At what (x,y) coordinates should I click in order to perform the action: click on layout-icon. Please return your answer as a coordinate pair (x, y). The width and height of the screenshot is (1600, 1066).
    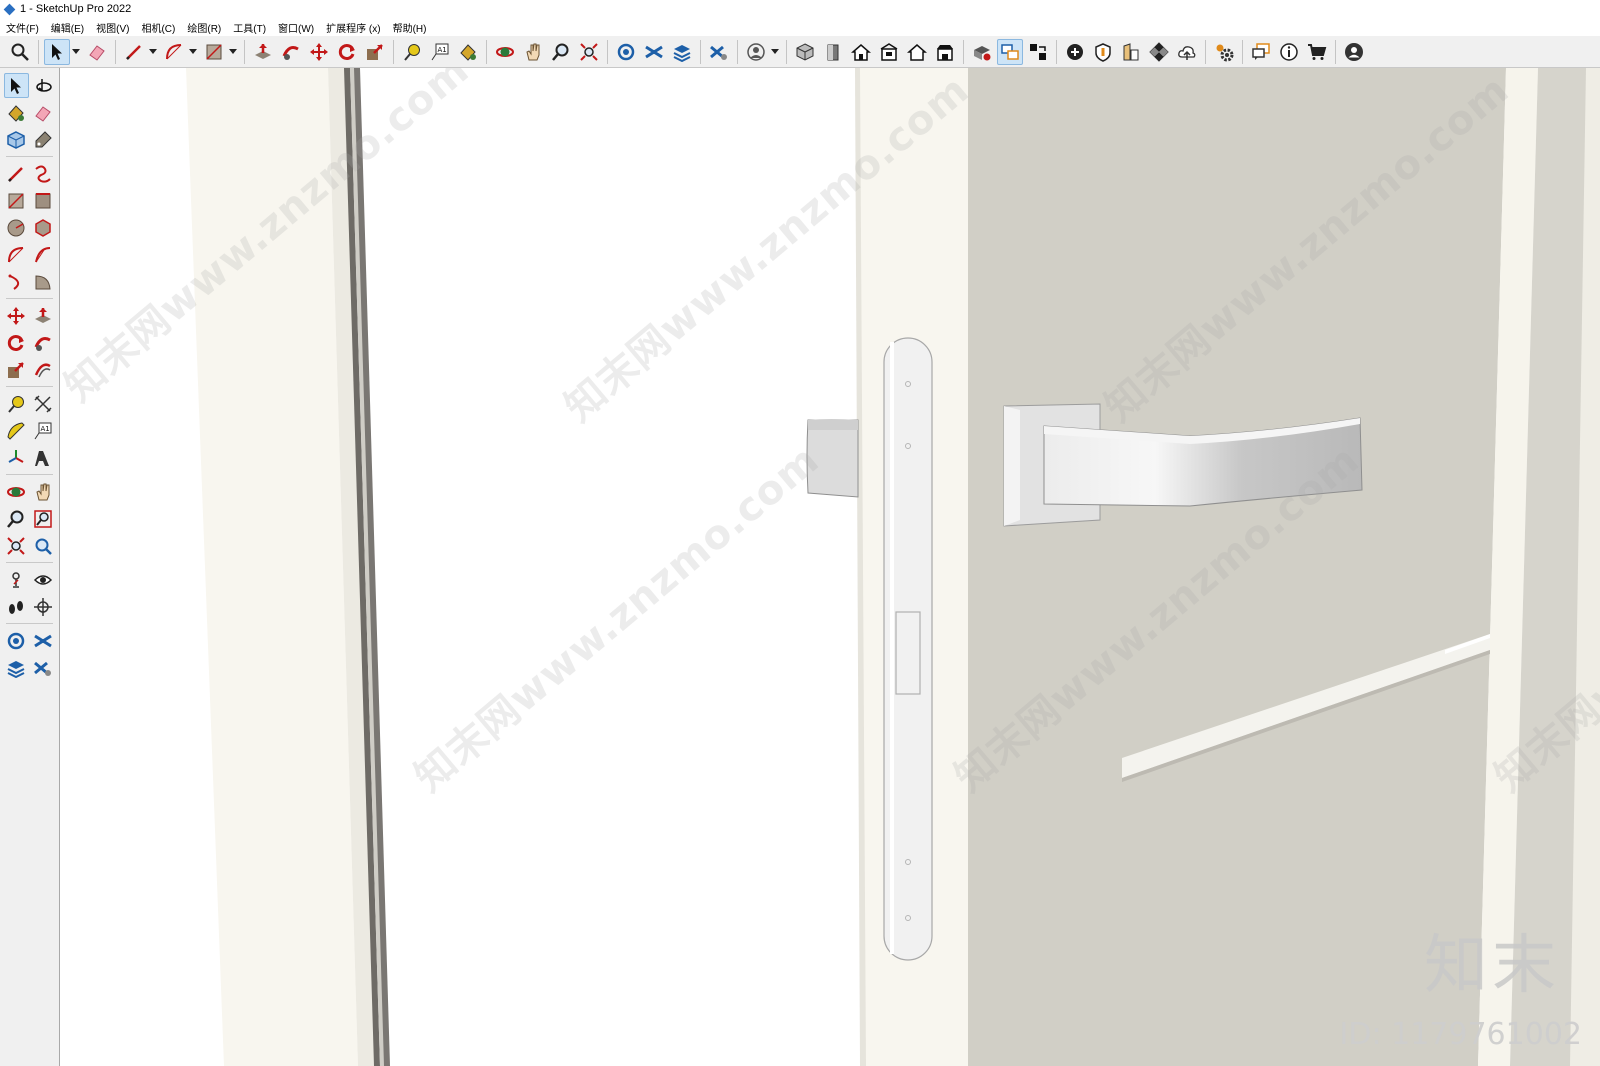
    Looking at the image, I should click on (682, 52).